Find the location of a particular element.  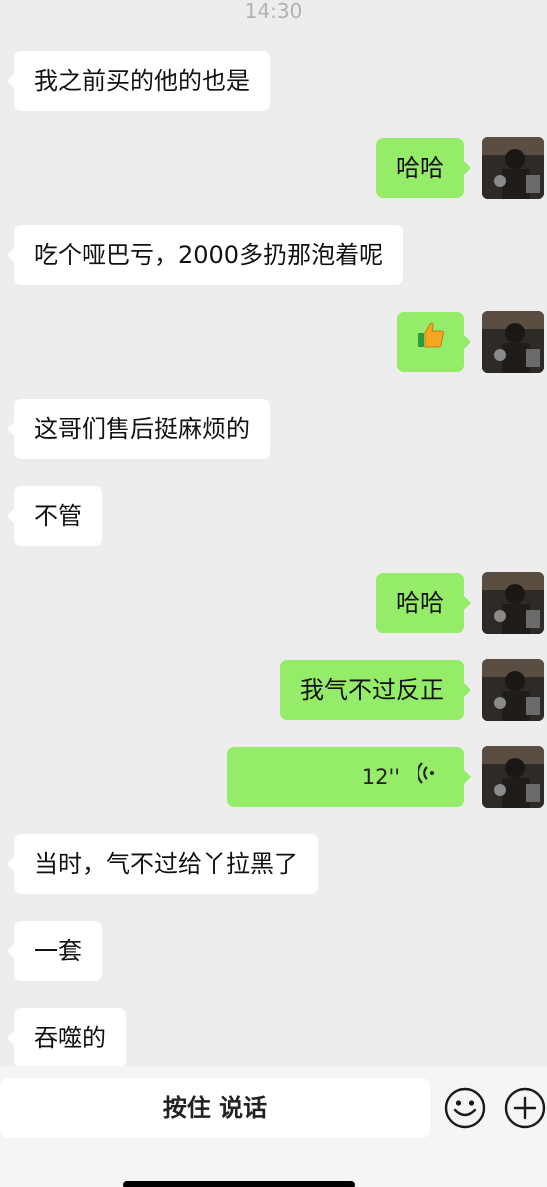

voice-duration: 12'' is located at coordinates (380, 777).